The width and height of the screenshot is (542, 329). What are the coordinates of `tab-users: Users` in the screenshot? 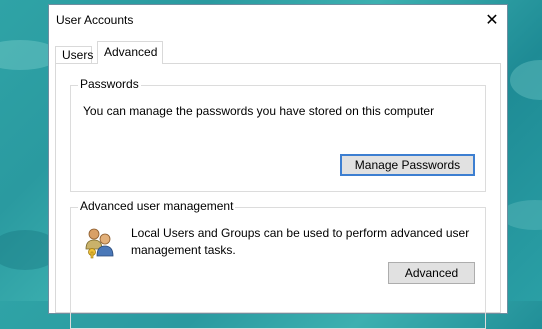 It's located at (74, 54).